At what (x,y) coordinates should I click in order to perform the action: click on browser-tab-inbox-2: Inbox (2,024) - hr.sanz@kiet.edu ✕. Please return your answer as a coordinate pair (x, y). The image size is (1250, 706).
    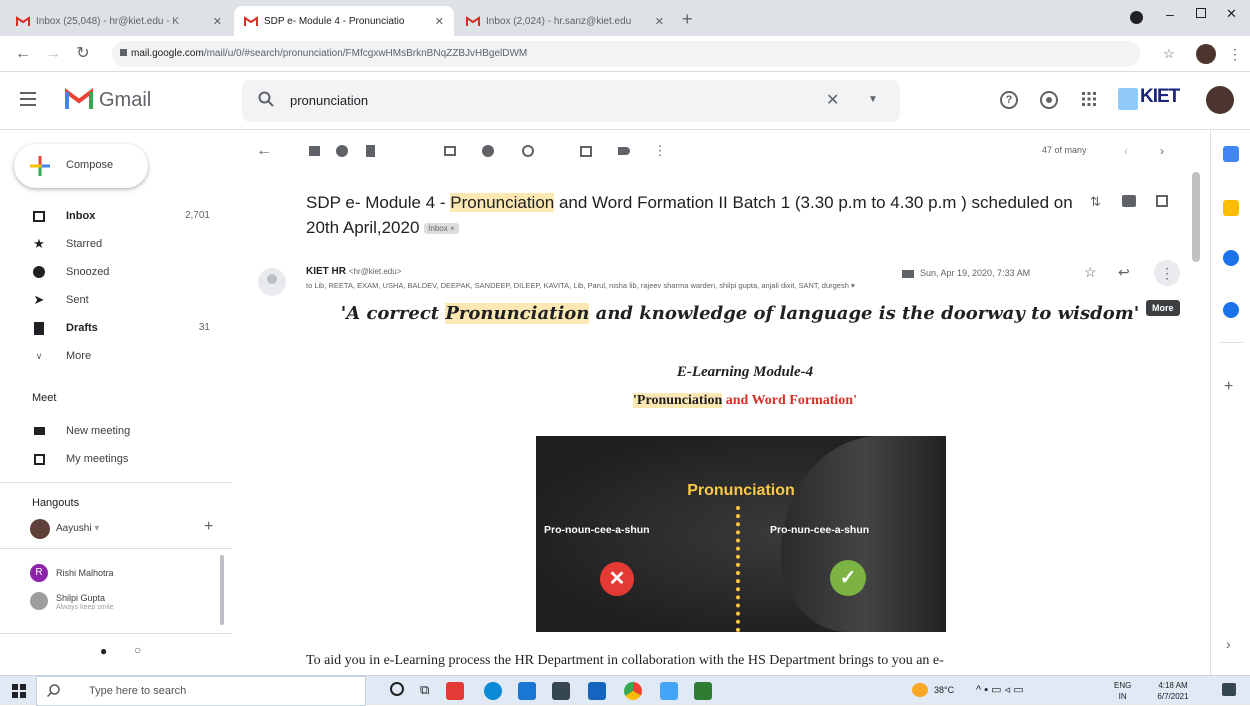
    Looking at the image, I should click on (565, 21).